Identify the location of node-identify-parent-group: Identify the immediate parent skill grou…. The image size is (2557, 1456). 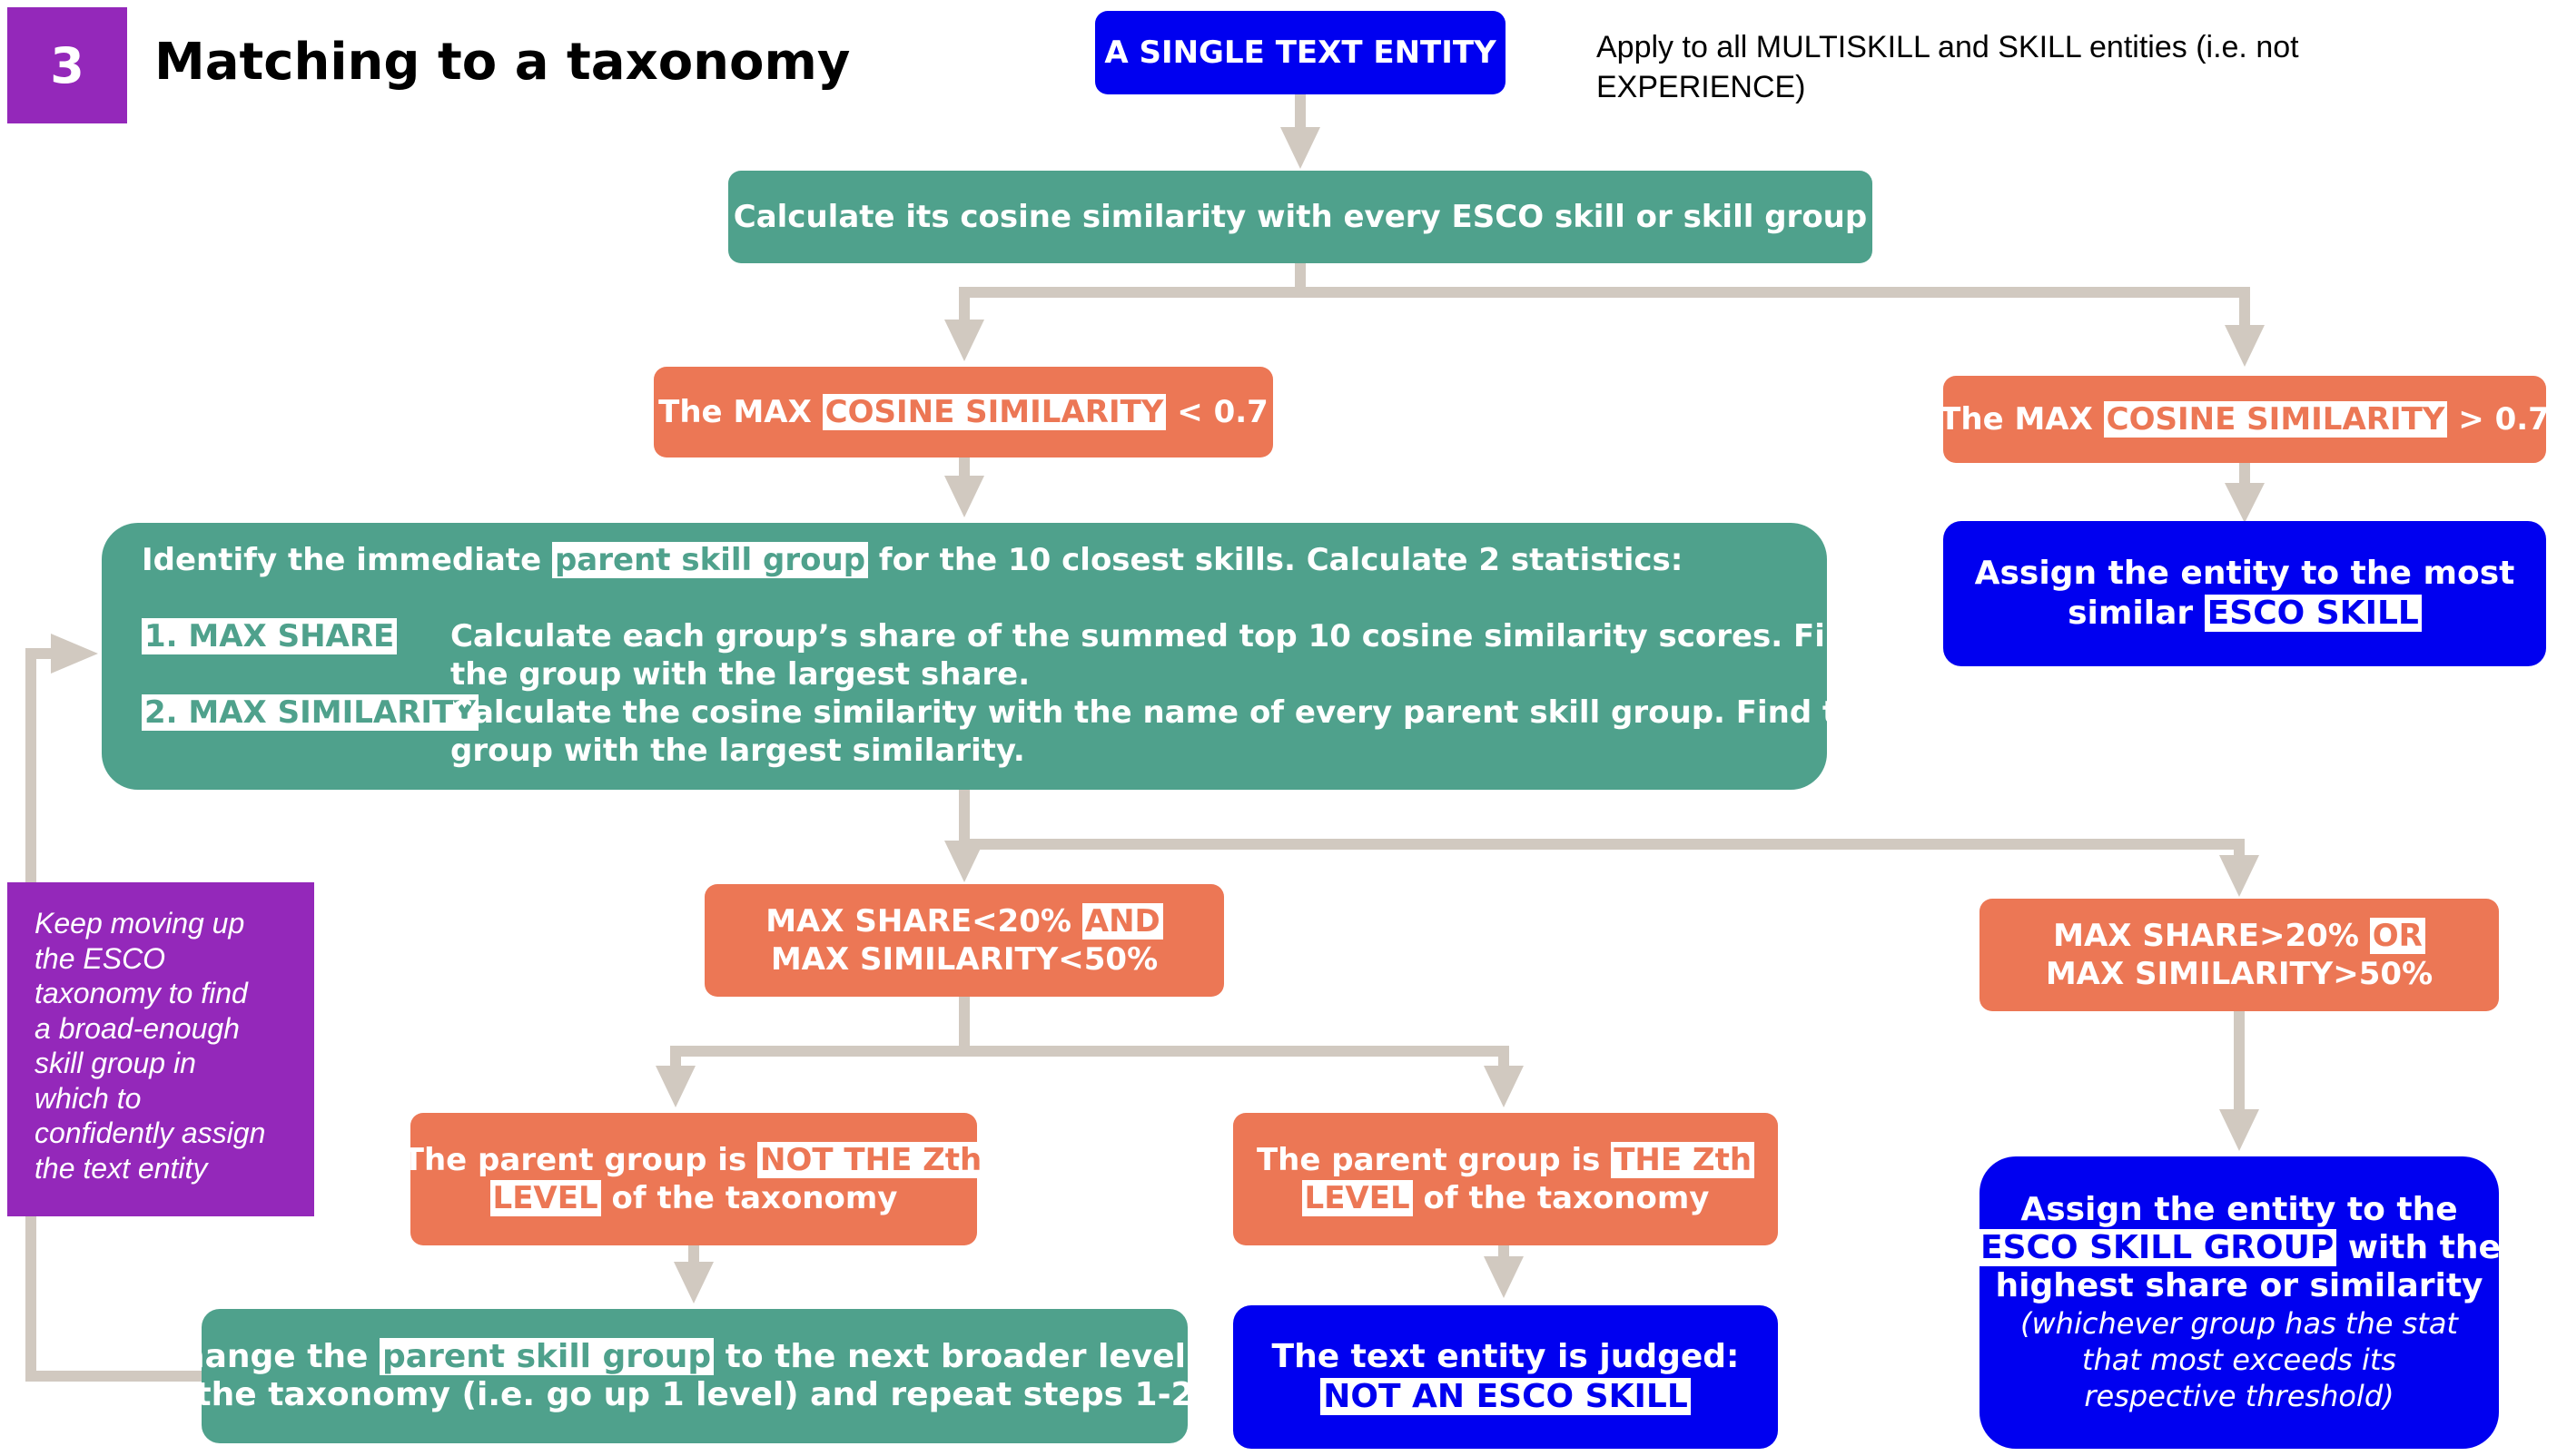
(992, 656).